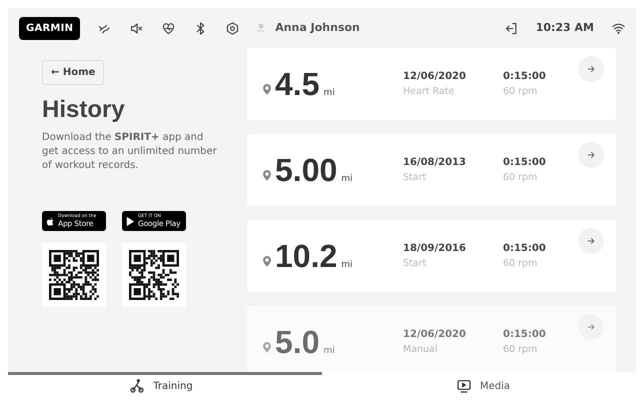 This screenshot has width=644, height=400. Describe the element at coordinates (306, 170) in the screenshot. I see `distance-value: 5.00` at that location.